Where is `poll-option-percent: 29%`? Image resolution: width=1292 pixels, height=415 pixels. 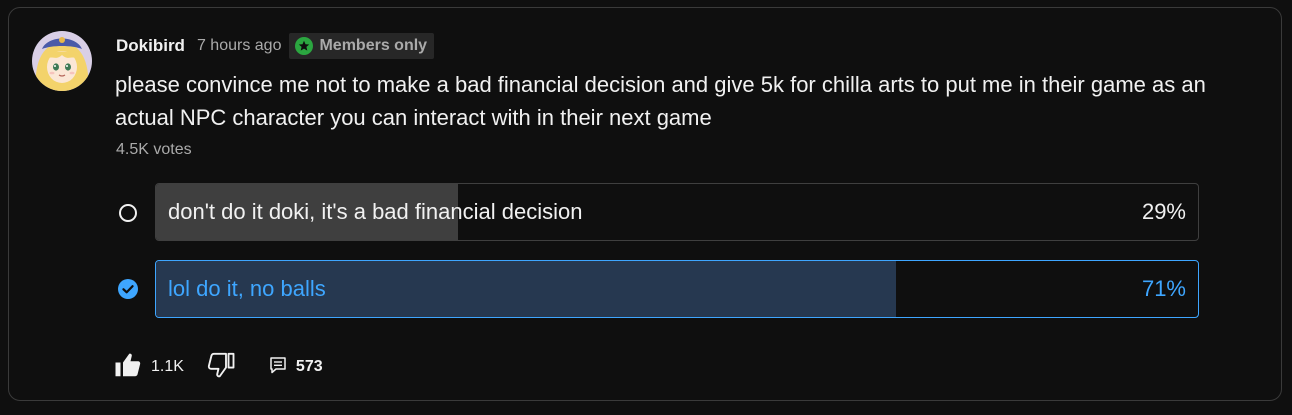 poll-option-percent: 29% is located at coordinates (1163, 211).